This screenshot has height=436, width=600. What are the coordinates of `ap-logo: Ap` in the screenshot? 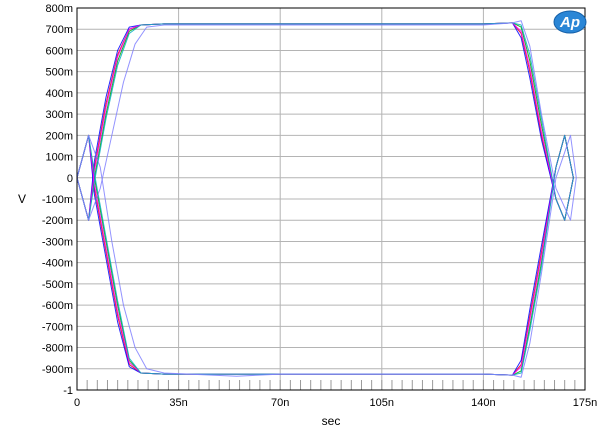 It's located at (570, 22).